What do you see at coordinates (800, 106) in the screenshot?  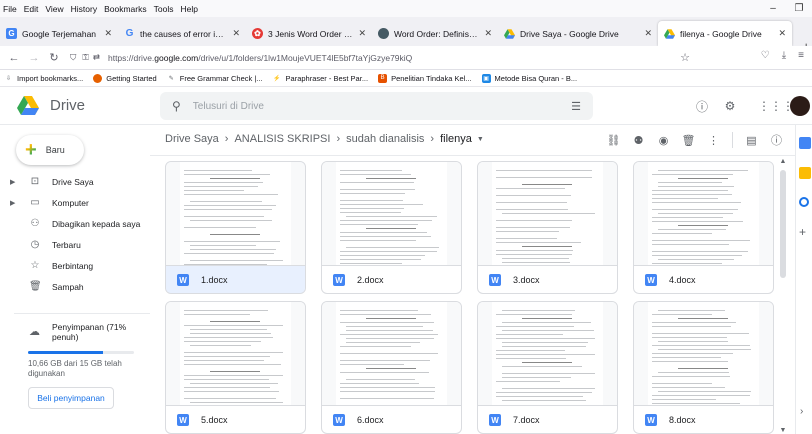 I see `avatar` at bounding box center [800, 106].